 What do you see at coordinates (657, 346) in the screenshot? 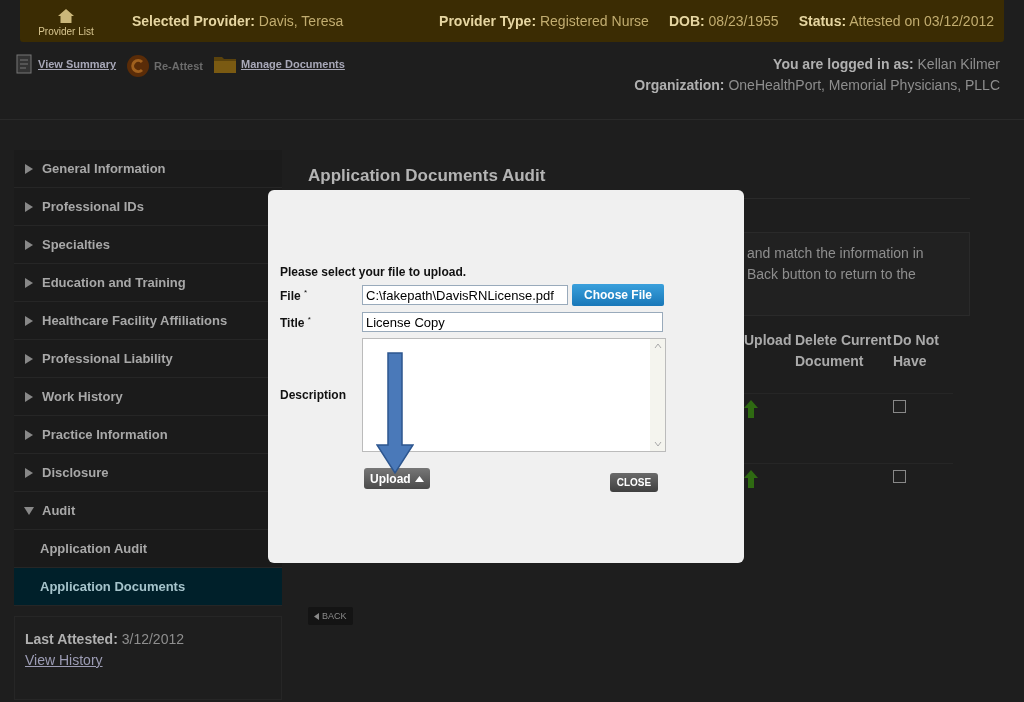
I see `scroll-up-icon` at bounding box center [657, 346].